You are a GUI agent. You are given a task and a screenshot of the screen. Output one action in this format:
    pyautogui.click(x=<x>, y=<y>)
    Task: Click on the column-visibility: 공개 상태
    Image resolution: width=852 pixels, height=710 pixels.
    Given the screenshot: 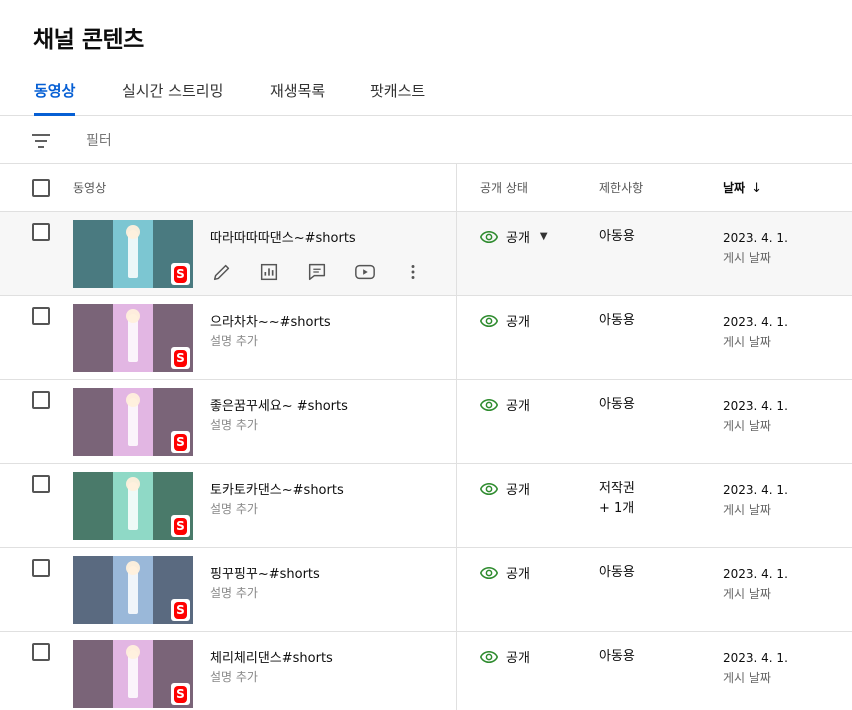 What is the action you would take?
    pyautogui.click(x=504, y=187)
    